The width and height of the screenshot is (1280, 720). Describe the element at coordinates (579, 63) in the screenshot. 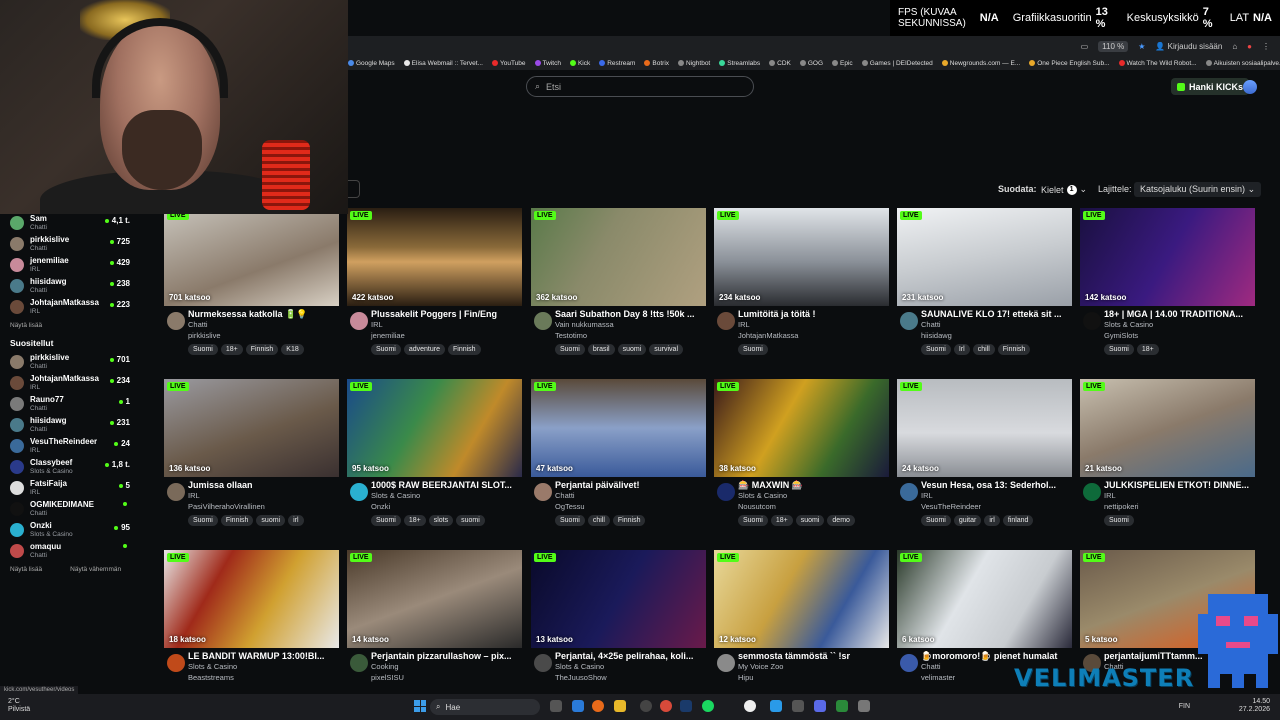

I see `bookmark-item: Kick` at that location.